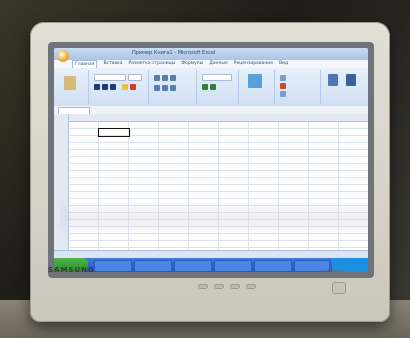  I want to click on fill-color-icon, so click(125, 87).